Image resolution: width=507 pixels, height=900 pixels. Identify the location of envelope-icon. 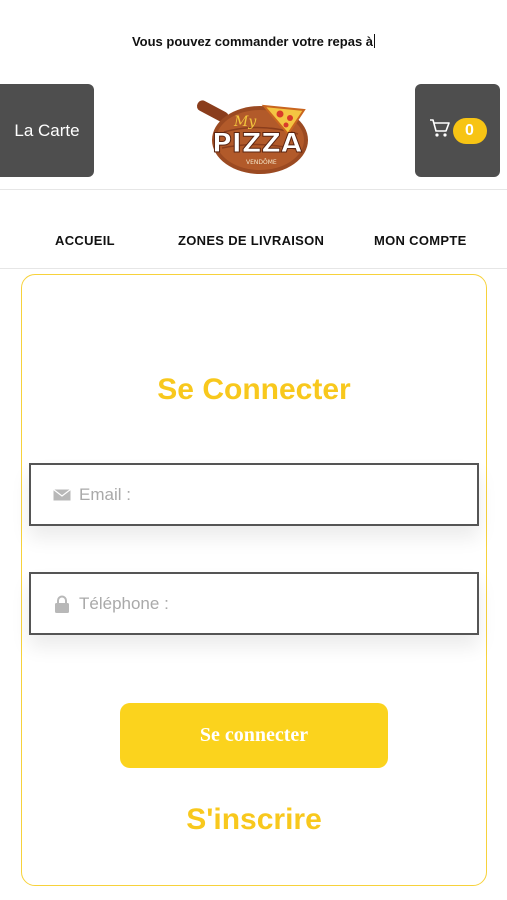
(62, 495).